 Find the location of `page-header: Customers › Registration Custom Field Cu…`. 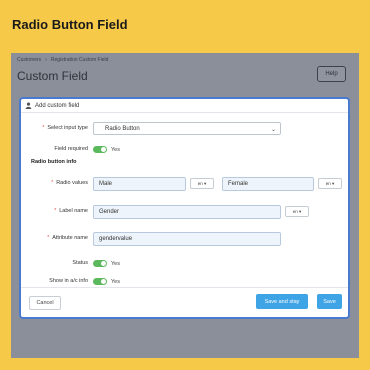

page-header: Customers › Registration Custom Field Cu… is located at coordinates (185, 74).